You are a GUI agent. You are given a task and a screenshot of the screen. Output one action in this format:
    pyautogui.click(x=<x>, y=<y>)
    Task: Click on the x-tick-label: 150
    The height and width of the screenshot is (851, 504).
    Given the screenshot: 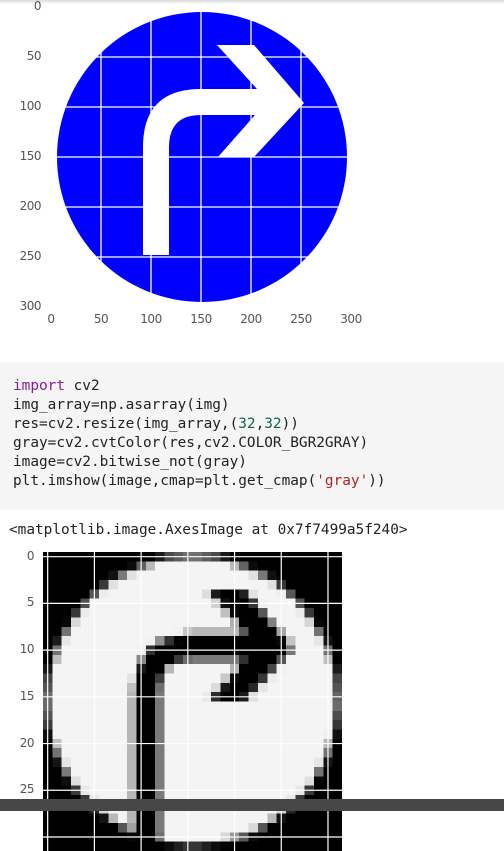 What is the action you would take?
    pyautogui.click(x=201, y=319)
    